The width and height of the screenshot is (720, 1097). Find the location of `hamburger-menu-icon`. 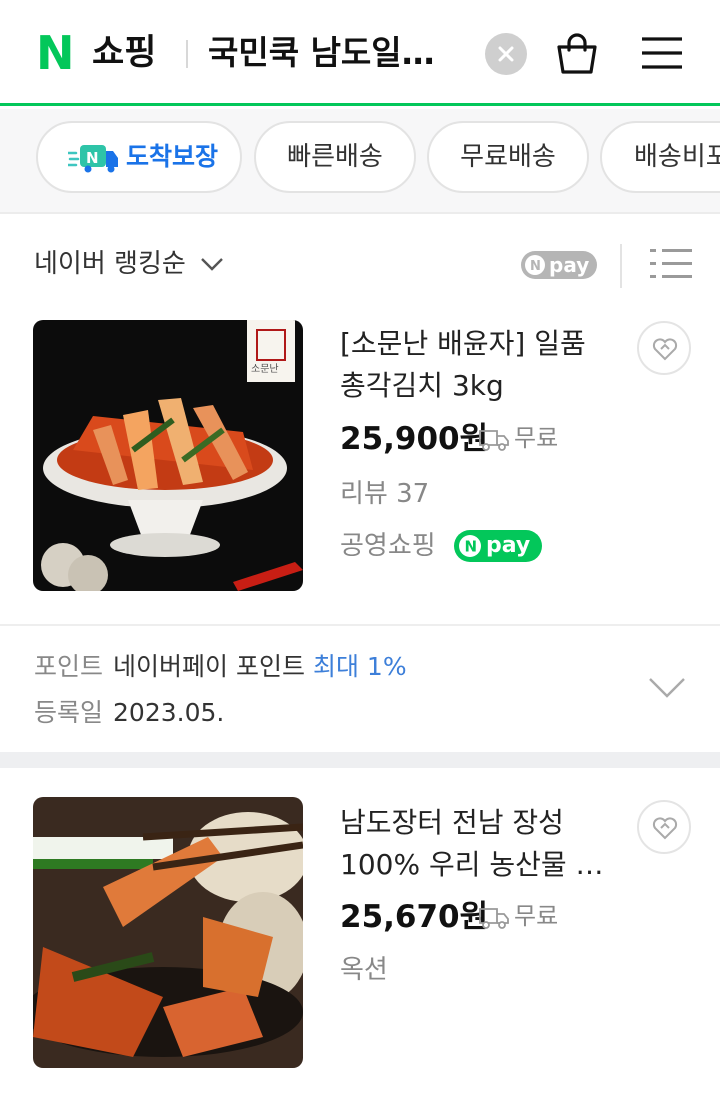

hamburger-menu-icon is located at coordinates (662, 53).